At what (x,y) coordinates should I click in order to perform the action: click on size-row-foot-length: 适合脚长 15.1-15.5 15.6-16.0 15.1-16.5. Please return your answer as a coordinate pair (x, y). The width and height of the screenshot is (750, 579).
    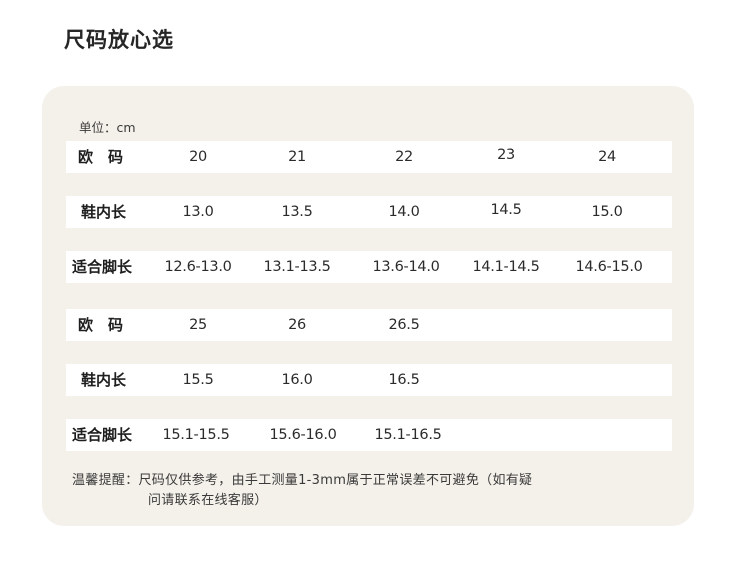
    Looking at the image, I should click on (369, 435).